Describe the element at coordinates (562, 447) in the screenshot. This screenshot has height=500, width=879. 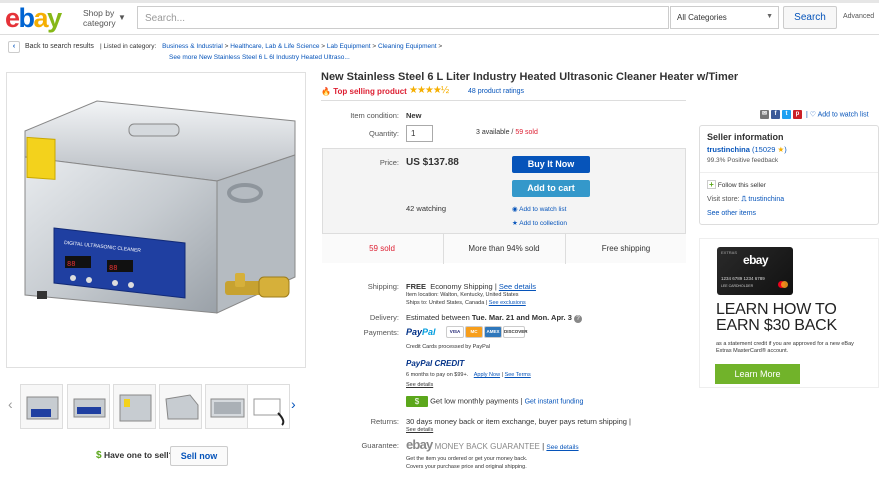
I see `guarantee-see-details: See details` at that location.